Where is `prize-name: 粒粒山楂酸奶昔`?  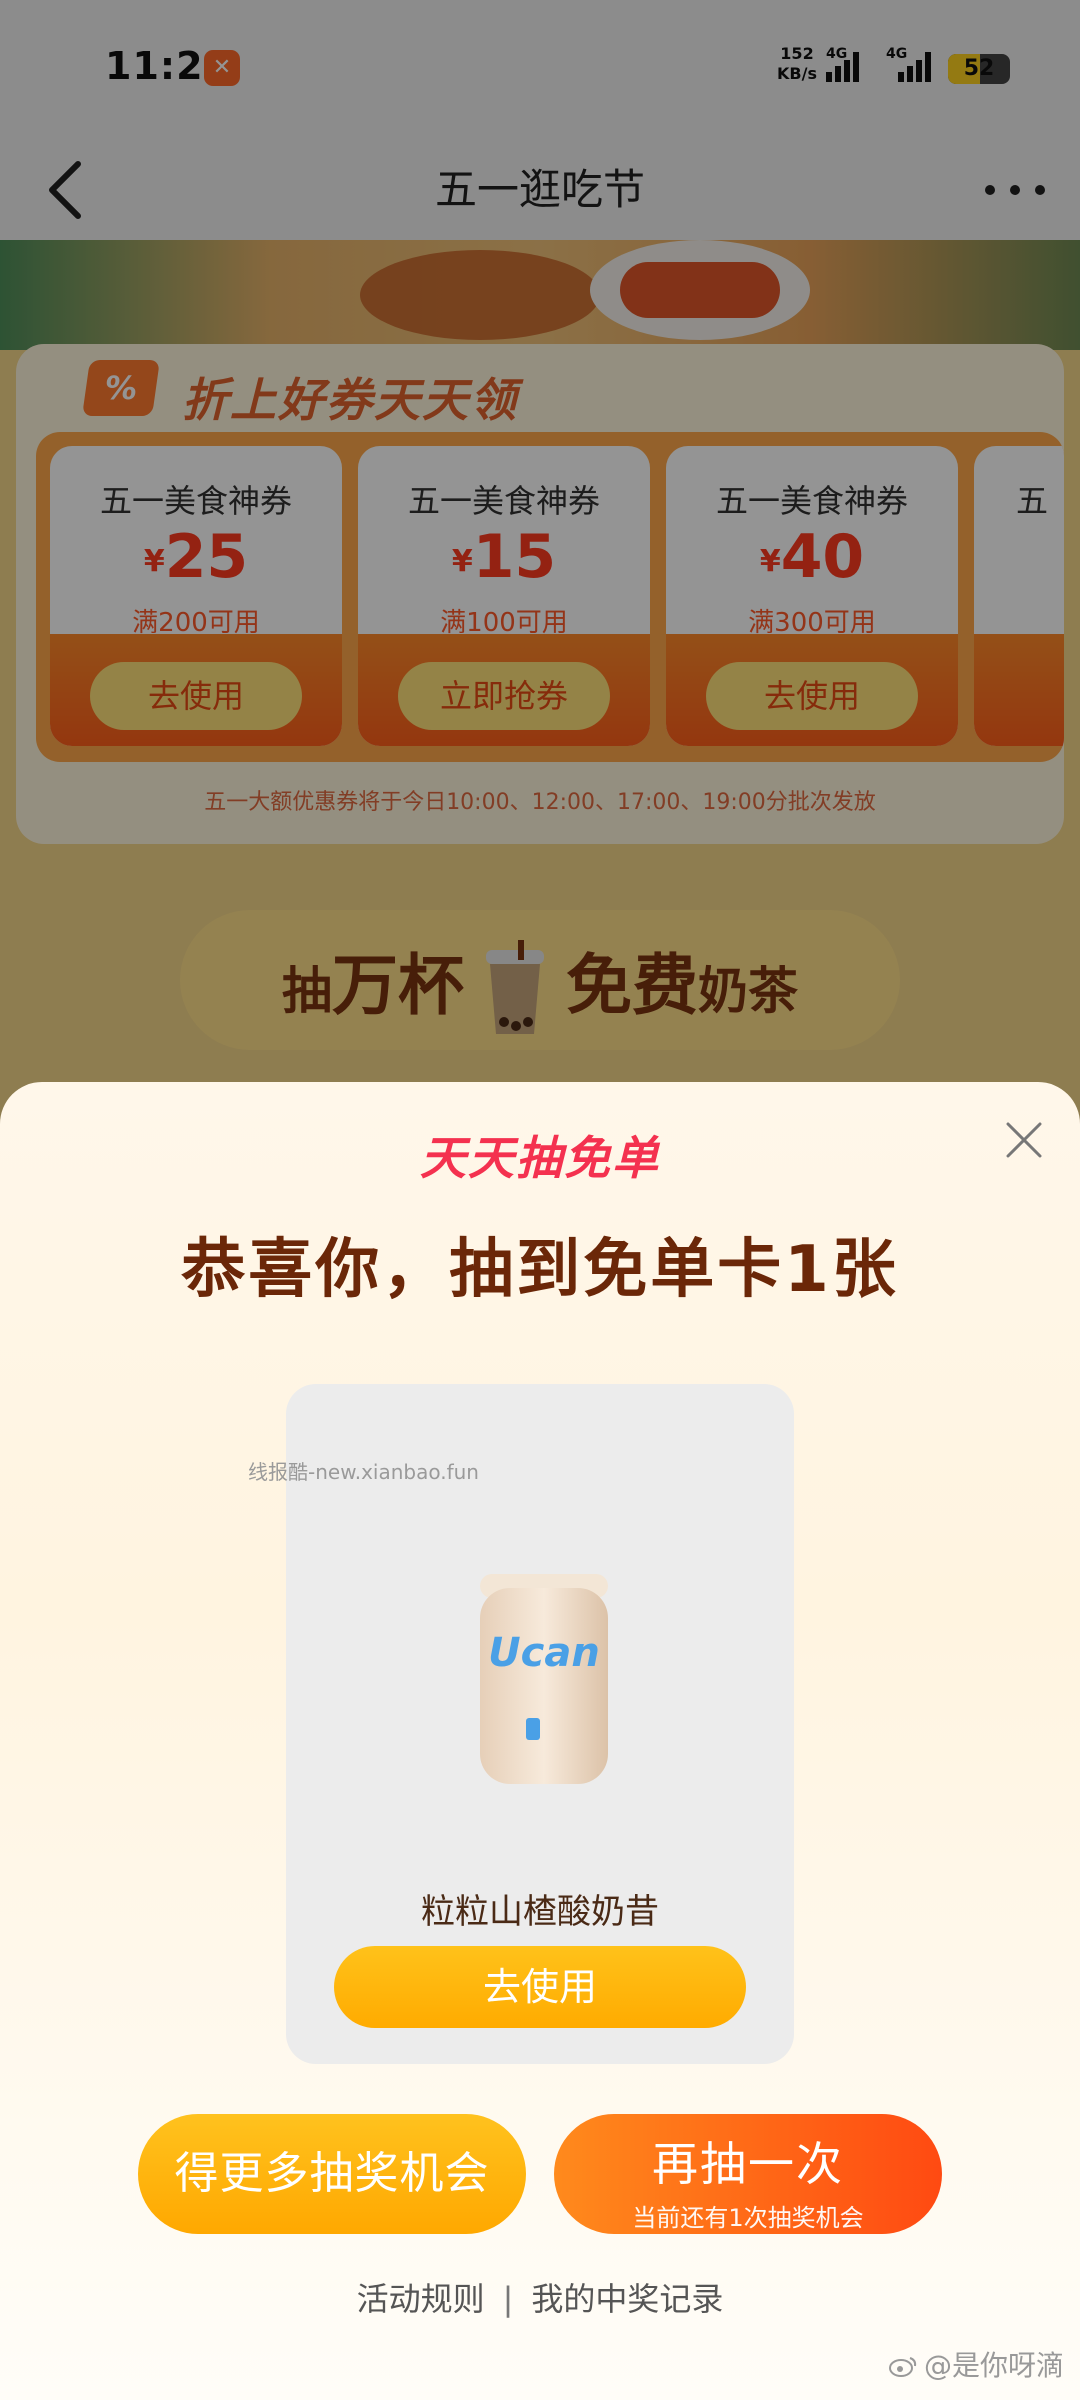
prize-name: 粒粒山楂酸奶昔 is located at coordinates (540, 1912).